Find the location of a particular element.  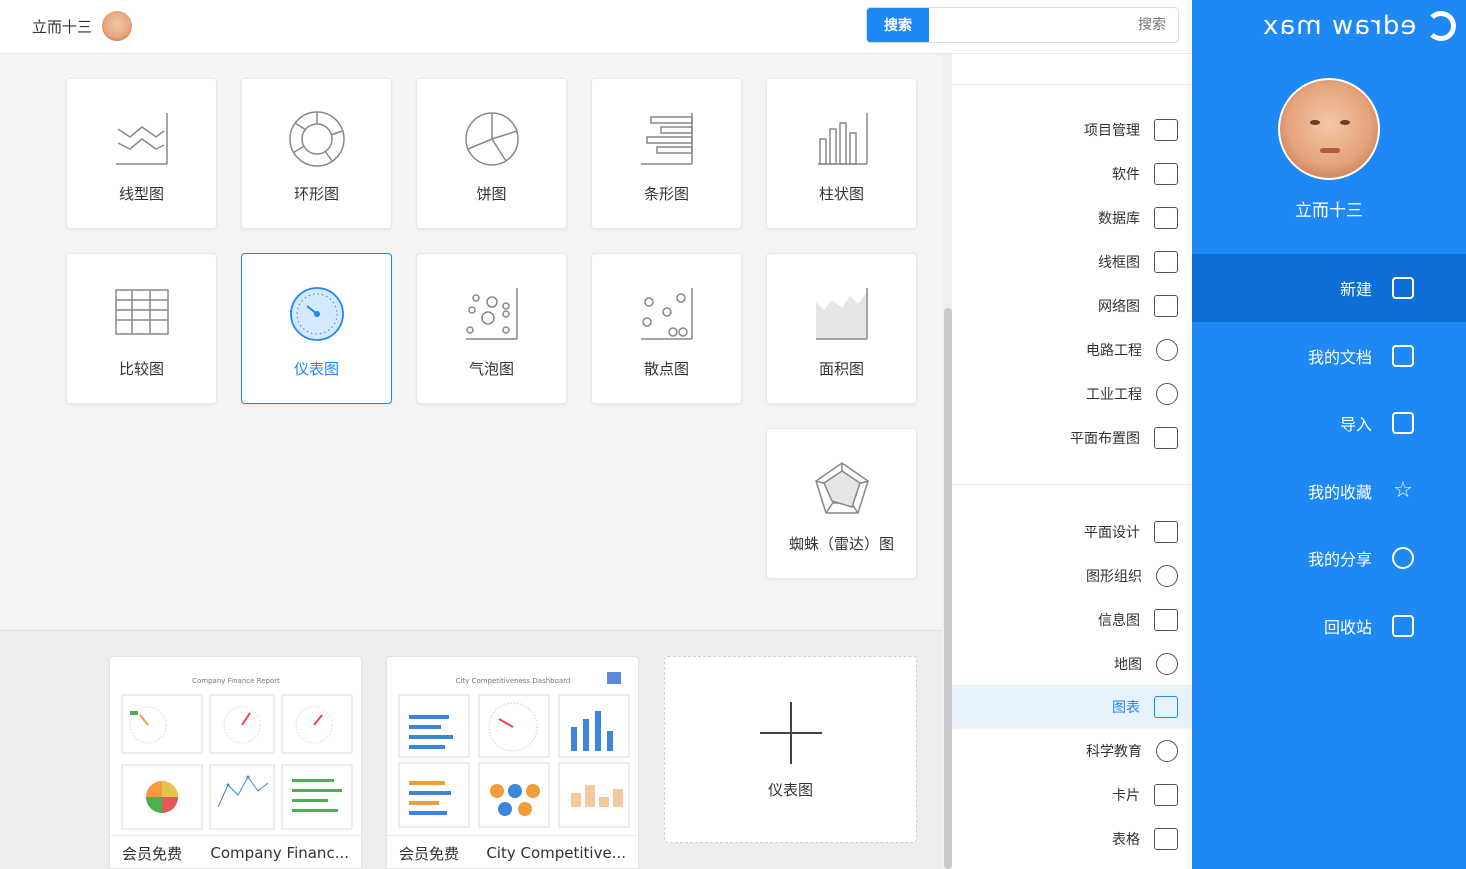

category-label: 科学教育 is located at coordinates (1114, 752).